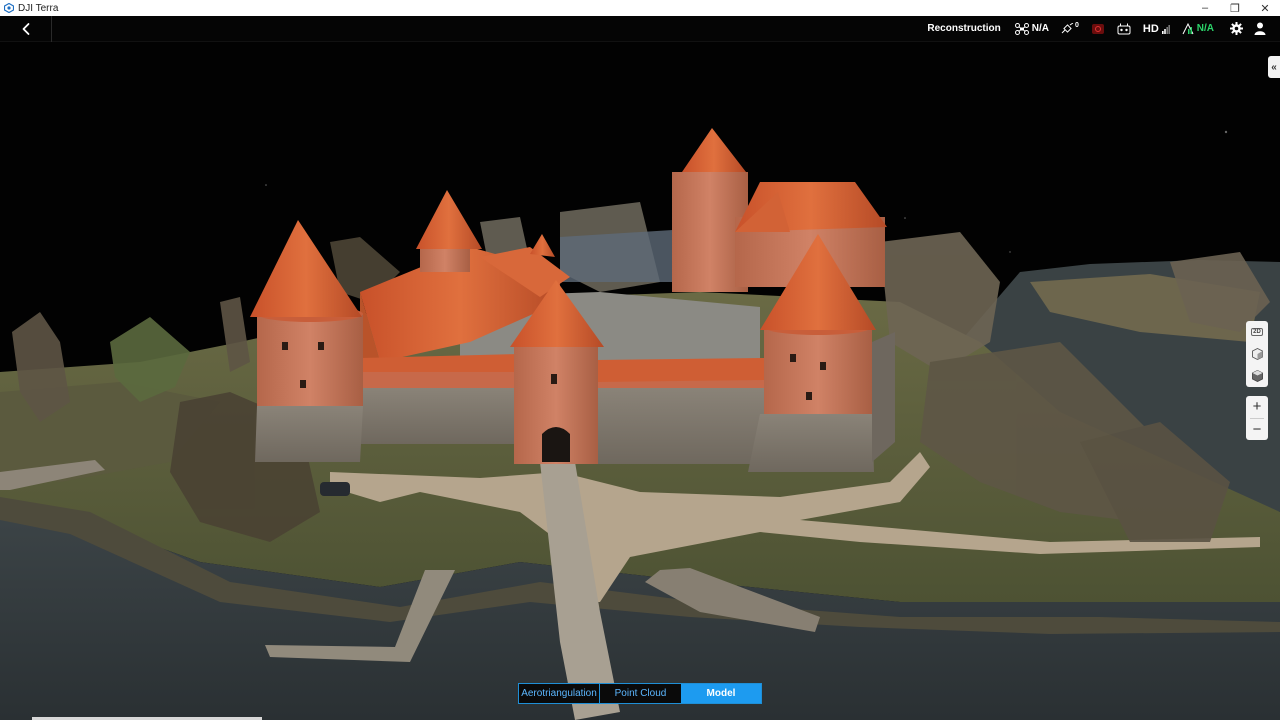 This screenshot has width=1280, height=720. What do you see at coordinates (1040, 28) in the screenshot?
I see `aircraft-status-value: N/A` at bounding box center [1040, 28].